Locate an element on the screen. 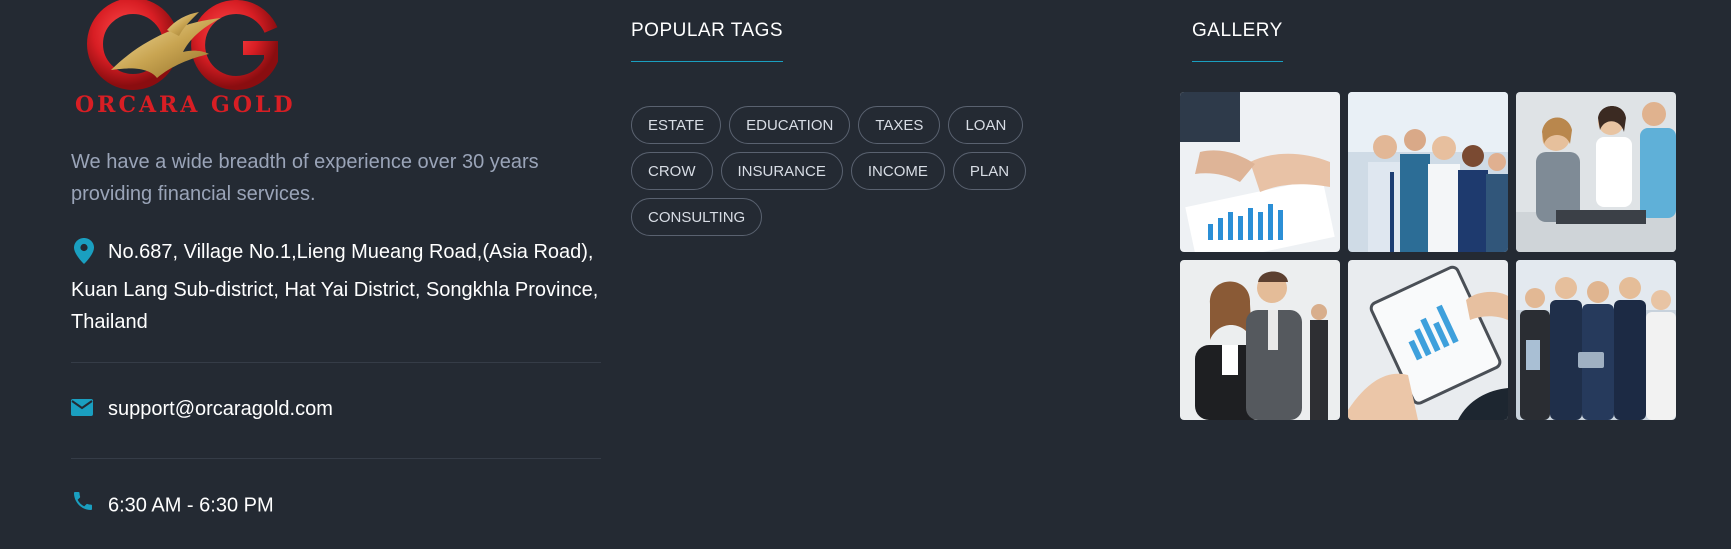 This screenshot has height=549, width=1731. tag-crow: CROW is located at coordinates (672, 171).